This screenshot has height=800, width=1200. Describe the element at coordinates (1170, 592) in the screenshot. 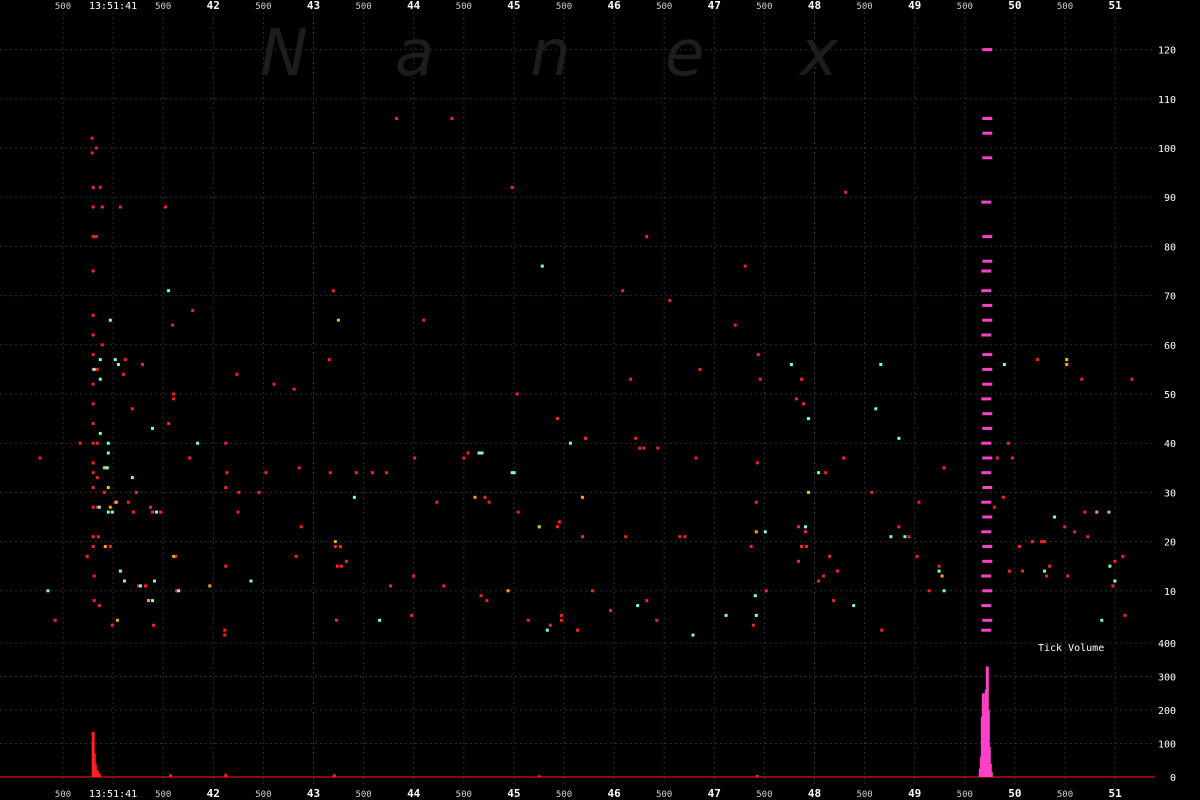

I see `y-tick-label: 10` at that location.